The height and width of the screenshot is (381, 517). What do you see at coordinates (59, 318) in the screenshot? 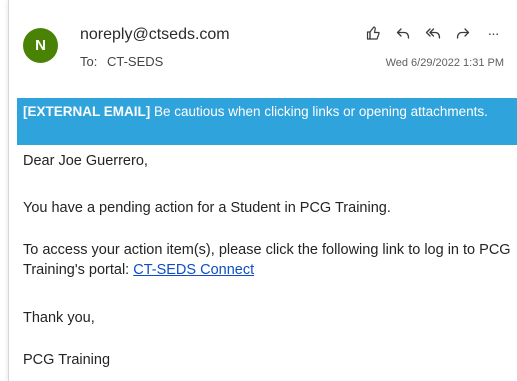
I see `closing: Thank you,` at bounding box center [59, 318].